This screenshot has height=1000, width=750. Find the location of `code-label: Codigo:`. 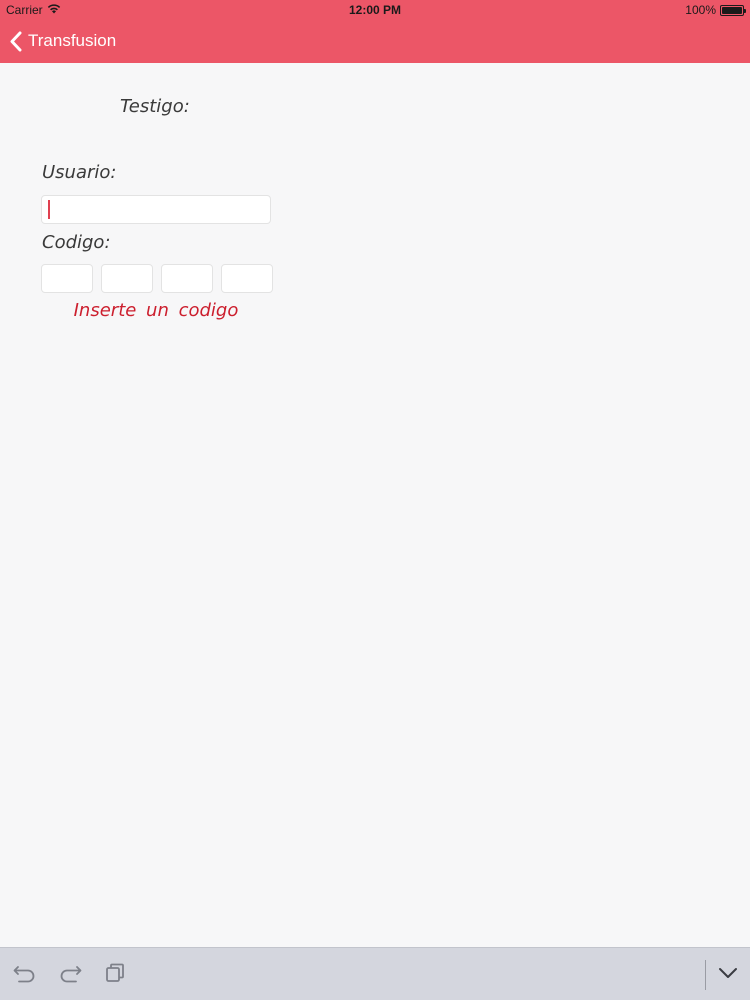

code-label: Codigo: is located at coordinates (76, 242).